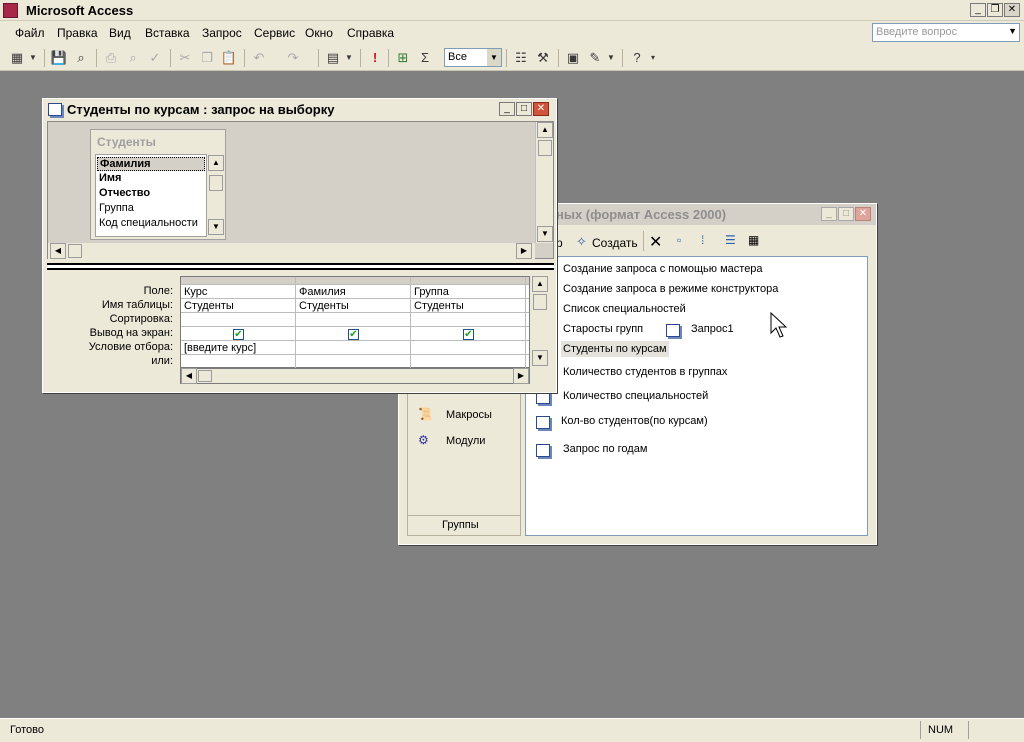 This screenshot has width=1024, height=742. What do you see at coordinates (846, 214) in the screenshot?
I see `db-maximize-button: □` at bounding box center [846, 214].